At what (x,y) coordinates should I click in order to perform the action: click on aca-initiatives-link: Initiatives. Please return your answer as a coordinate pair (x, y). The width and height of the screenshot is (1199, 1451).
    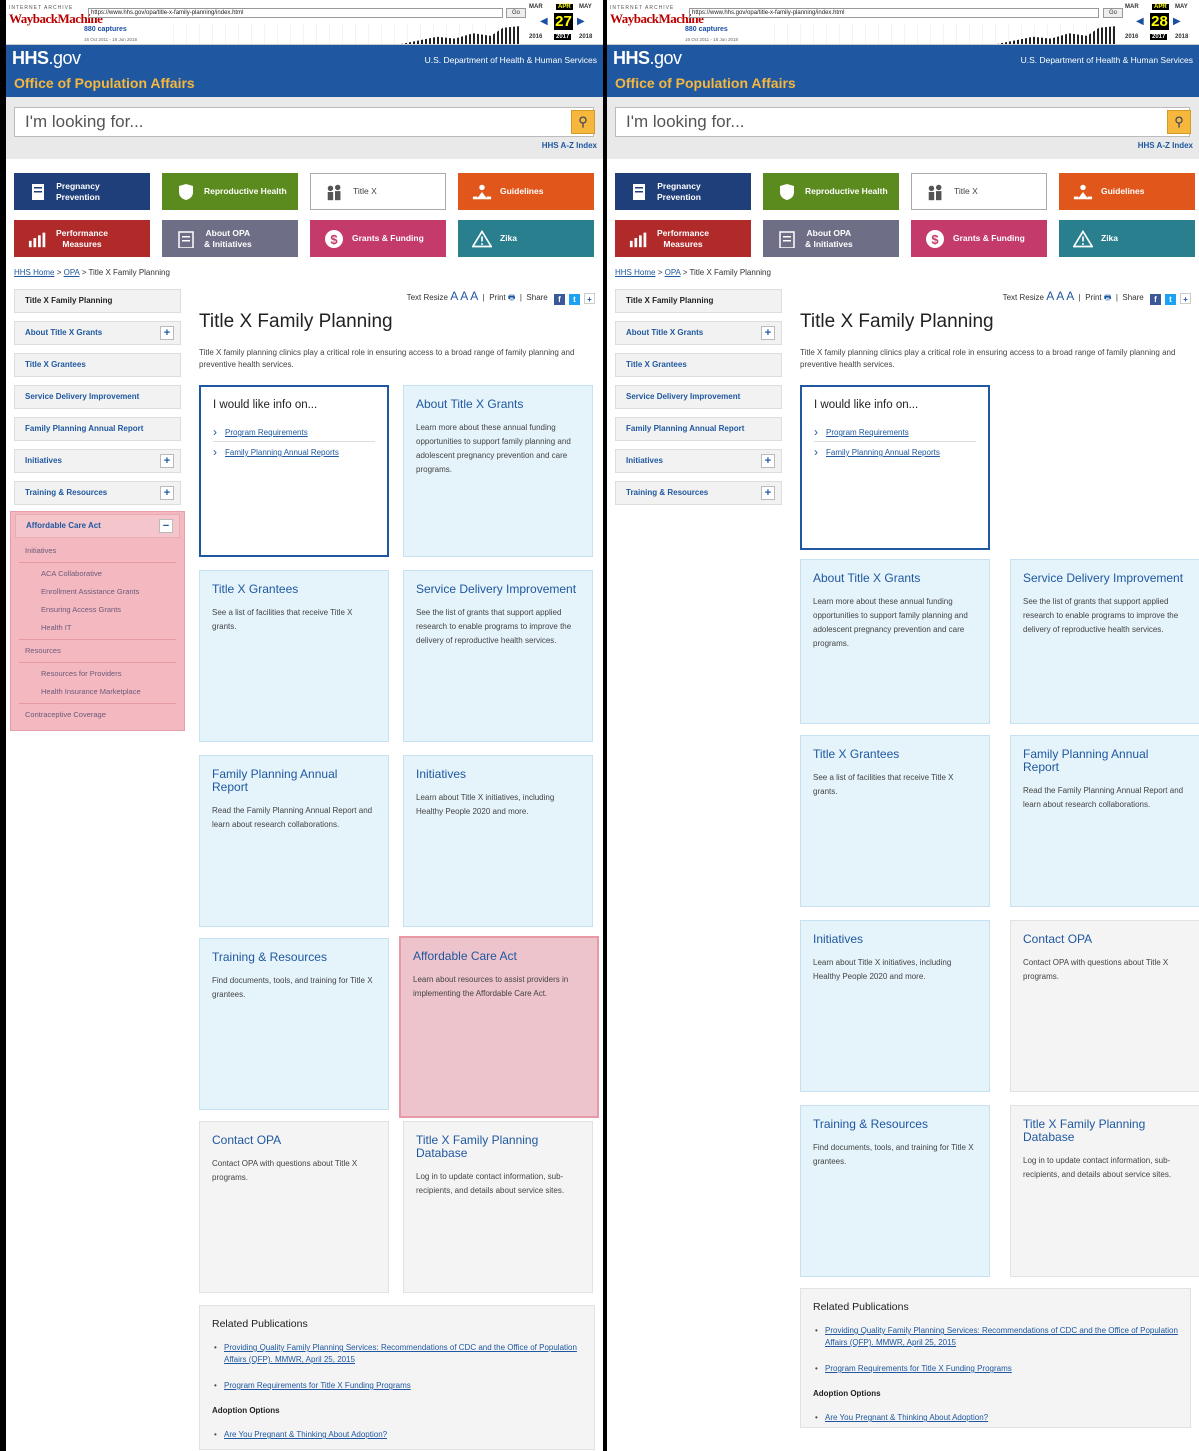
    Looking at the image, I should click on (97, 551).